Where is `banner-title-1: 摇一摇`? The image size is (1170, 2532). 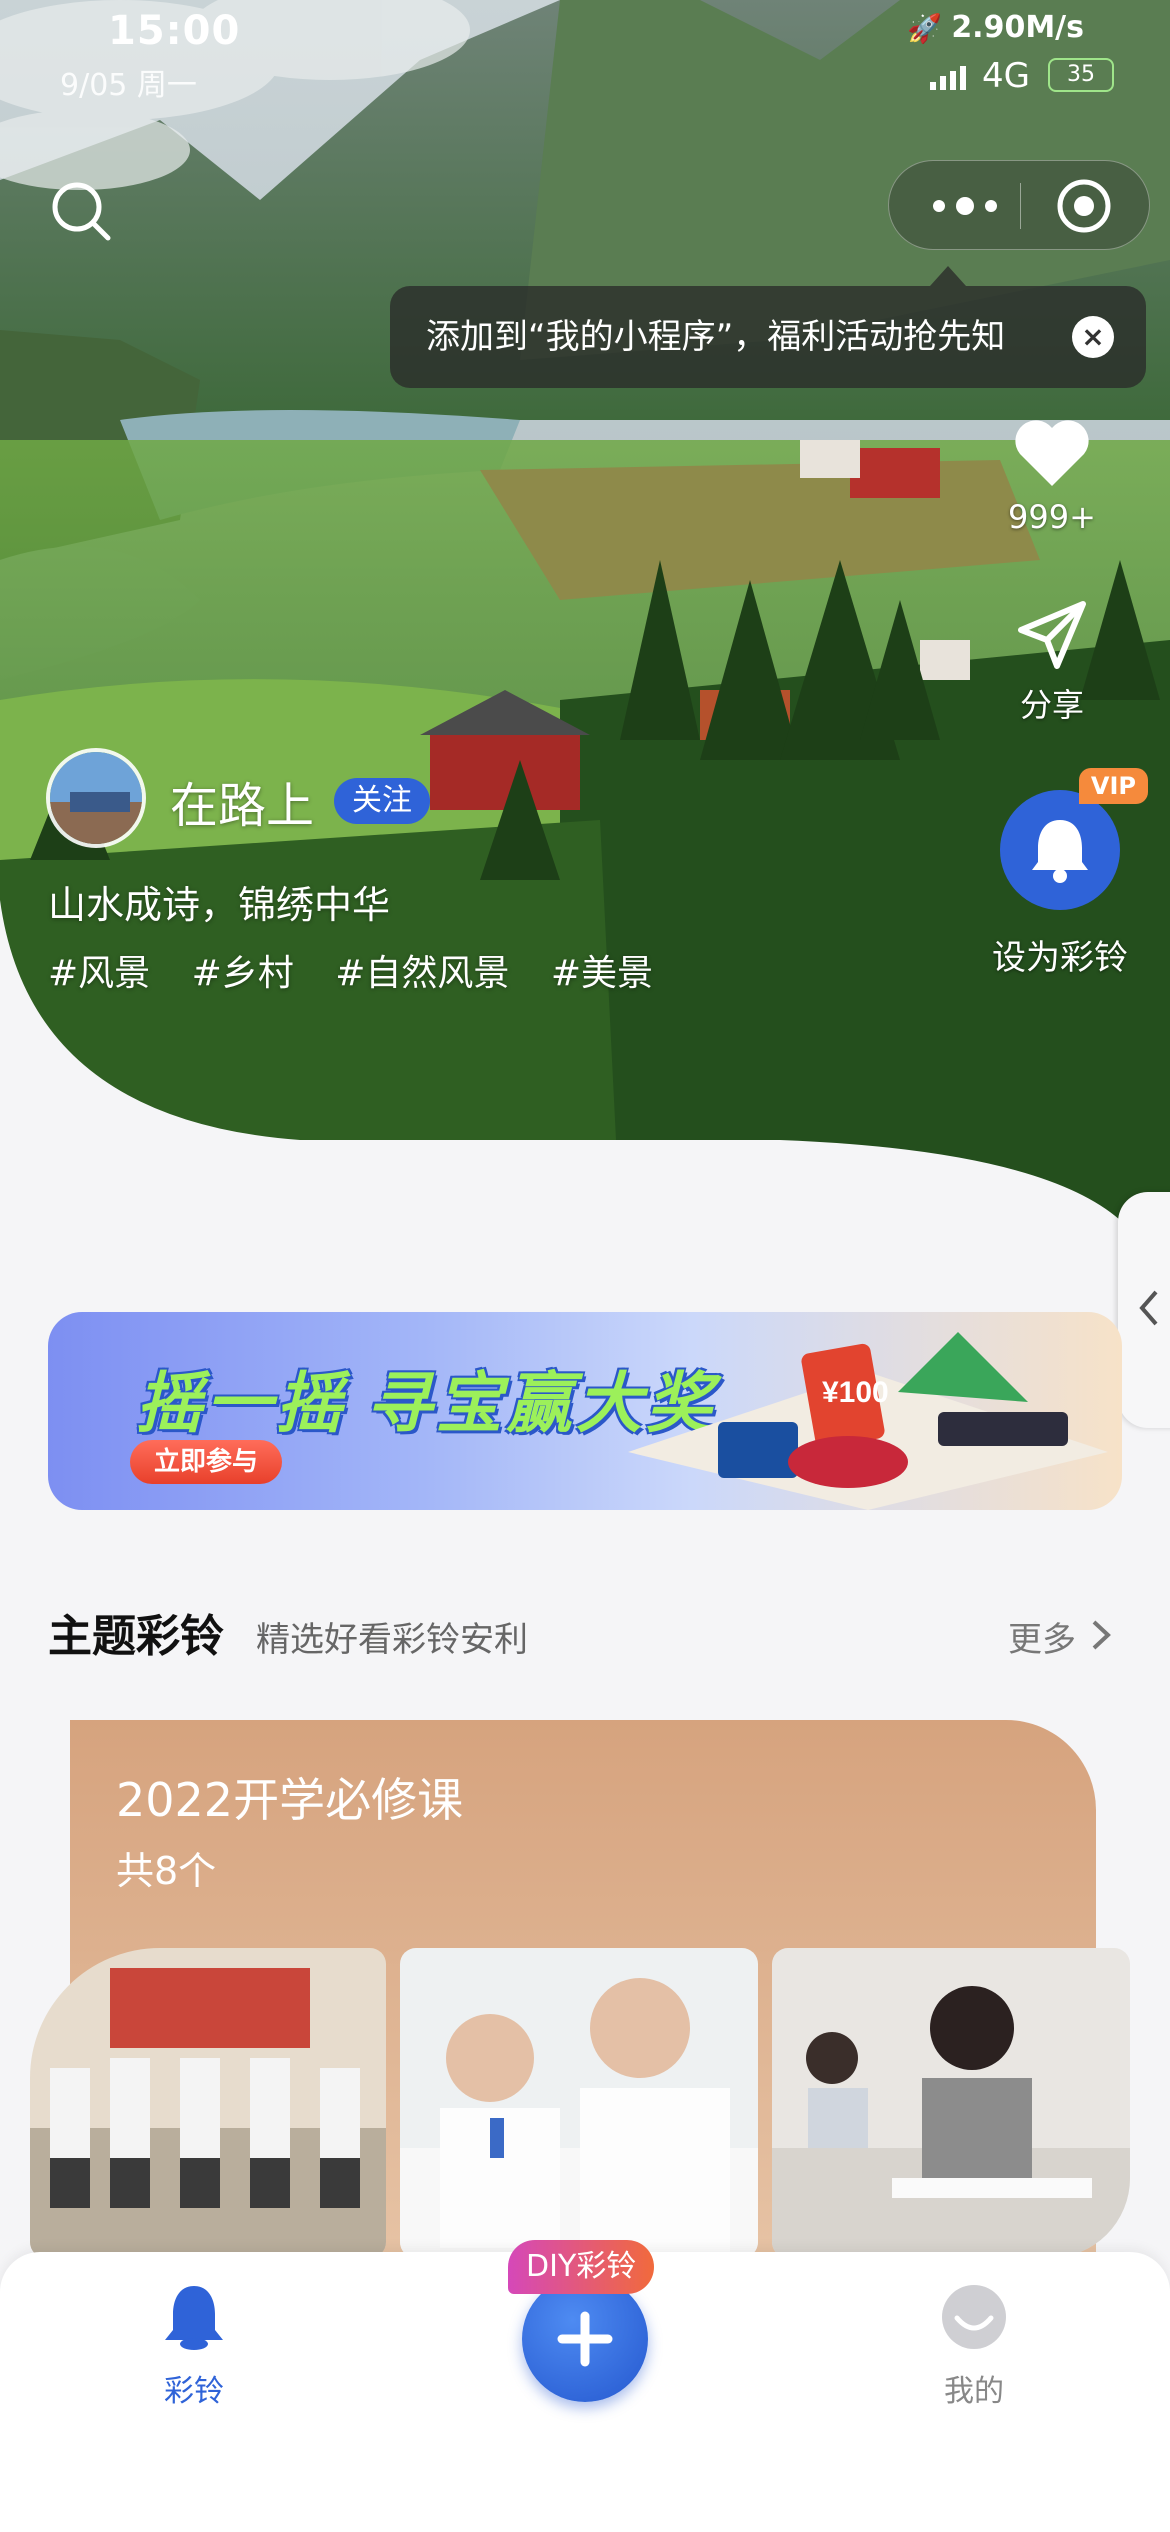 banner-title-1: 摇一摇 is located at coordinates (241, 1403).